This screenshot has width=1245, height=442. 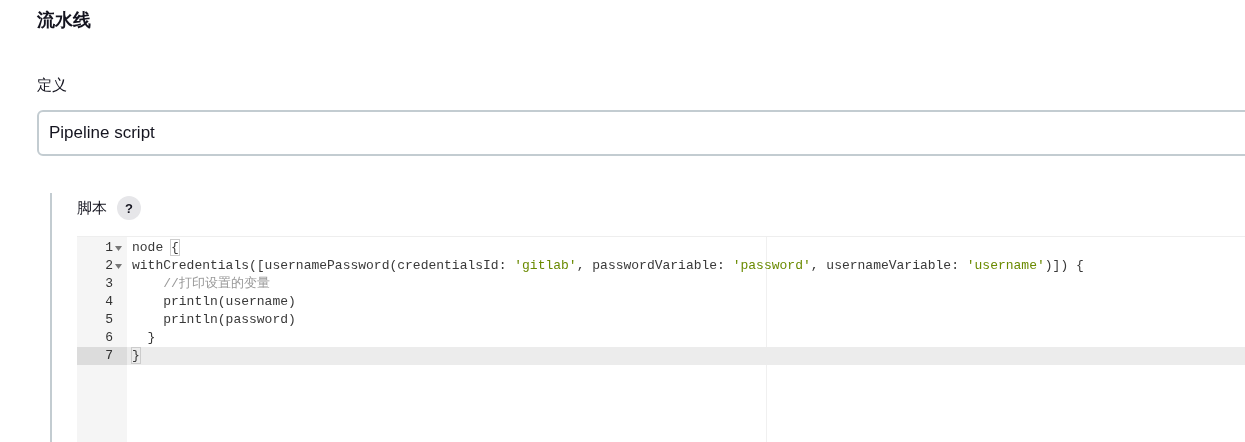 What do you see at coordinates (109, 320) in the screenshot?
I see `line-number: 5` at bounding box center [109, 320].